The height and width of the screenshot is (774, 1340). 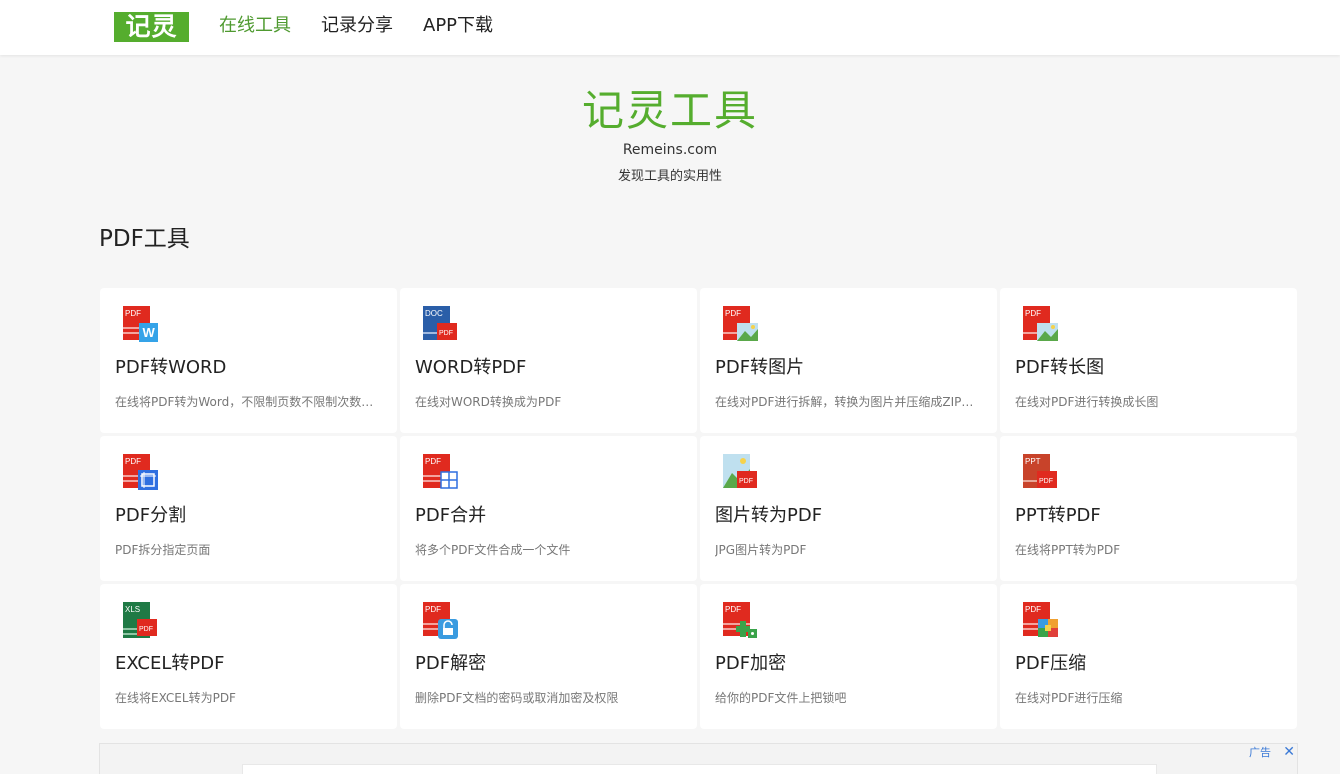 What do you see at coordinates (1148, 360) in the screenshot?
I see `tool-card-pdf-to-long-image: PDF PDF转长图 在线对PDF进行转换成长图` at bounding box center [1148, 360].